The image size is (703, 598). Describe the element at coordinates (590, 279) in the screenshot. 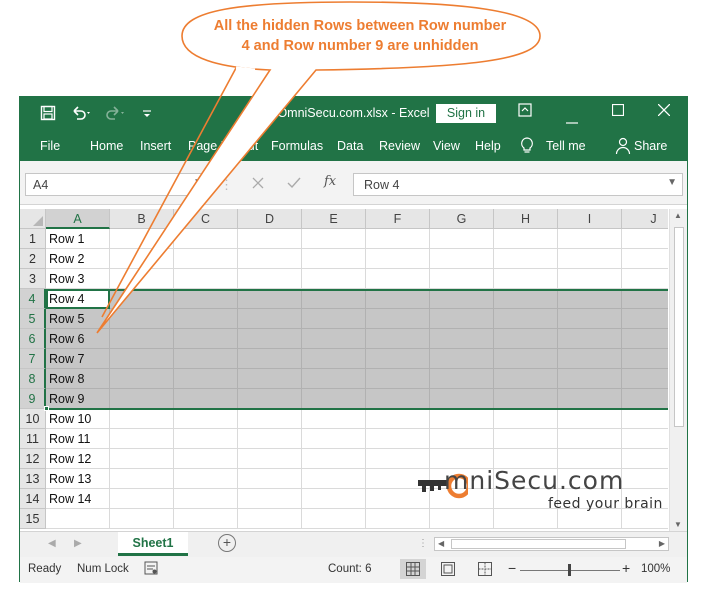

I see `cell-i3` at that location.